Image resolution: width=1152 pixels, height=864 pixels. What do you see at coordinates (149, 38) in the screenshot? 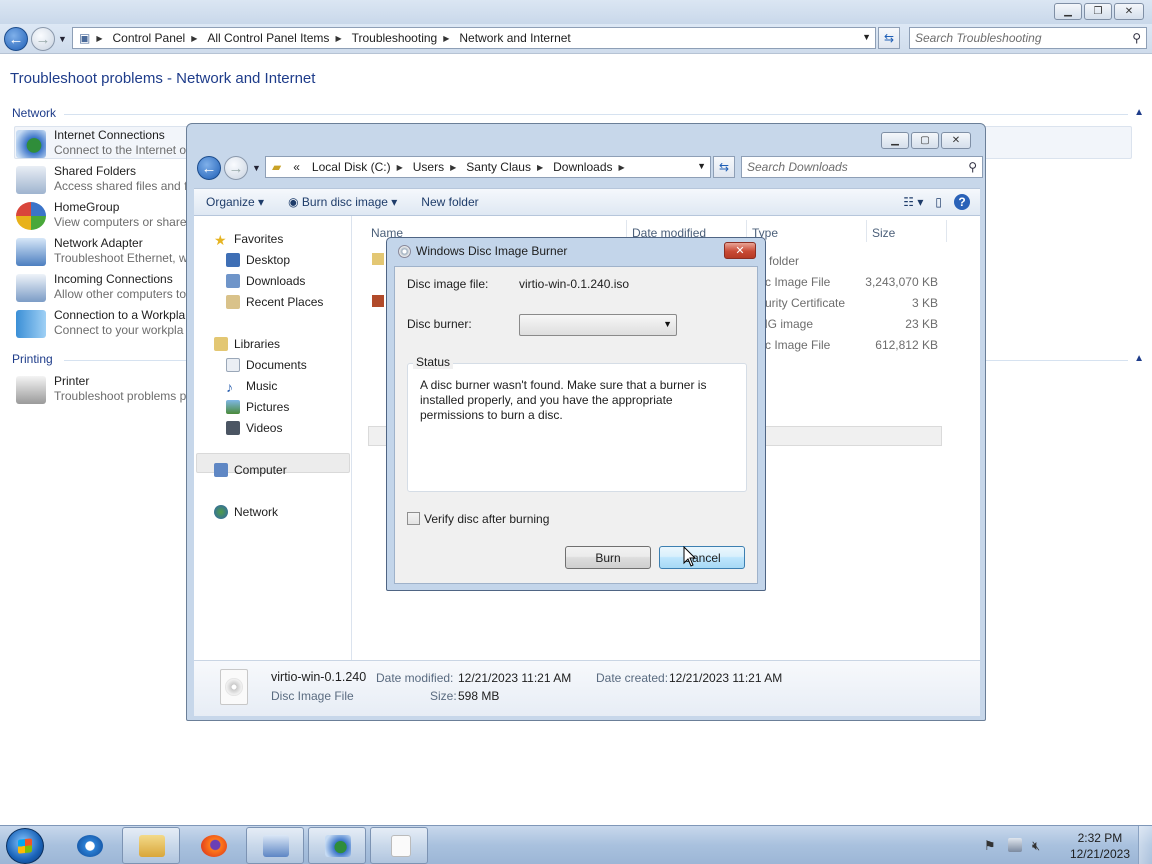
I see `breadcrumb-control-panel: Control Panel` at bounding box center [149, 38].